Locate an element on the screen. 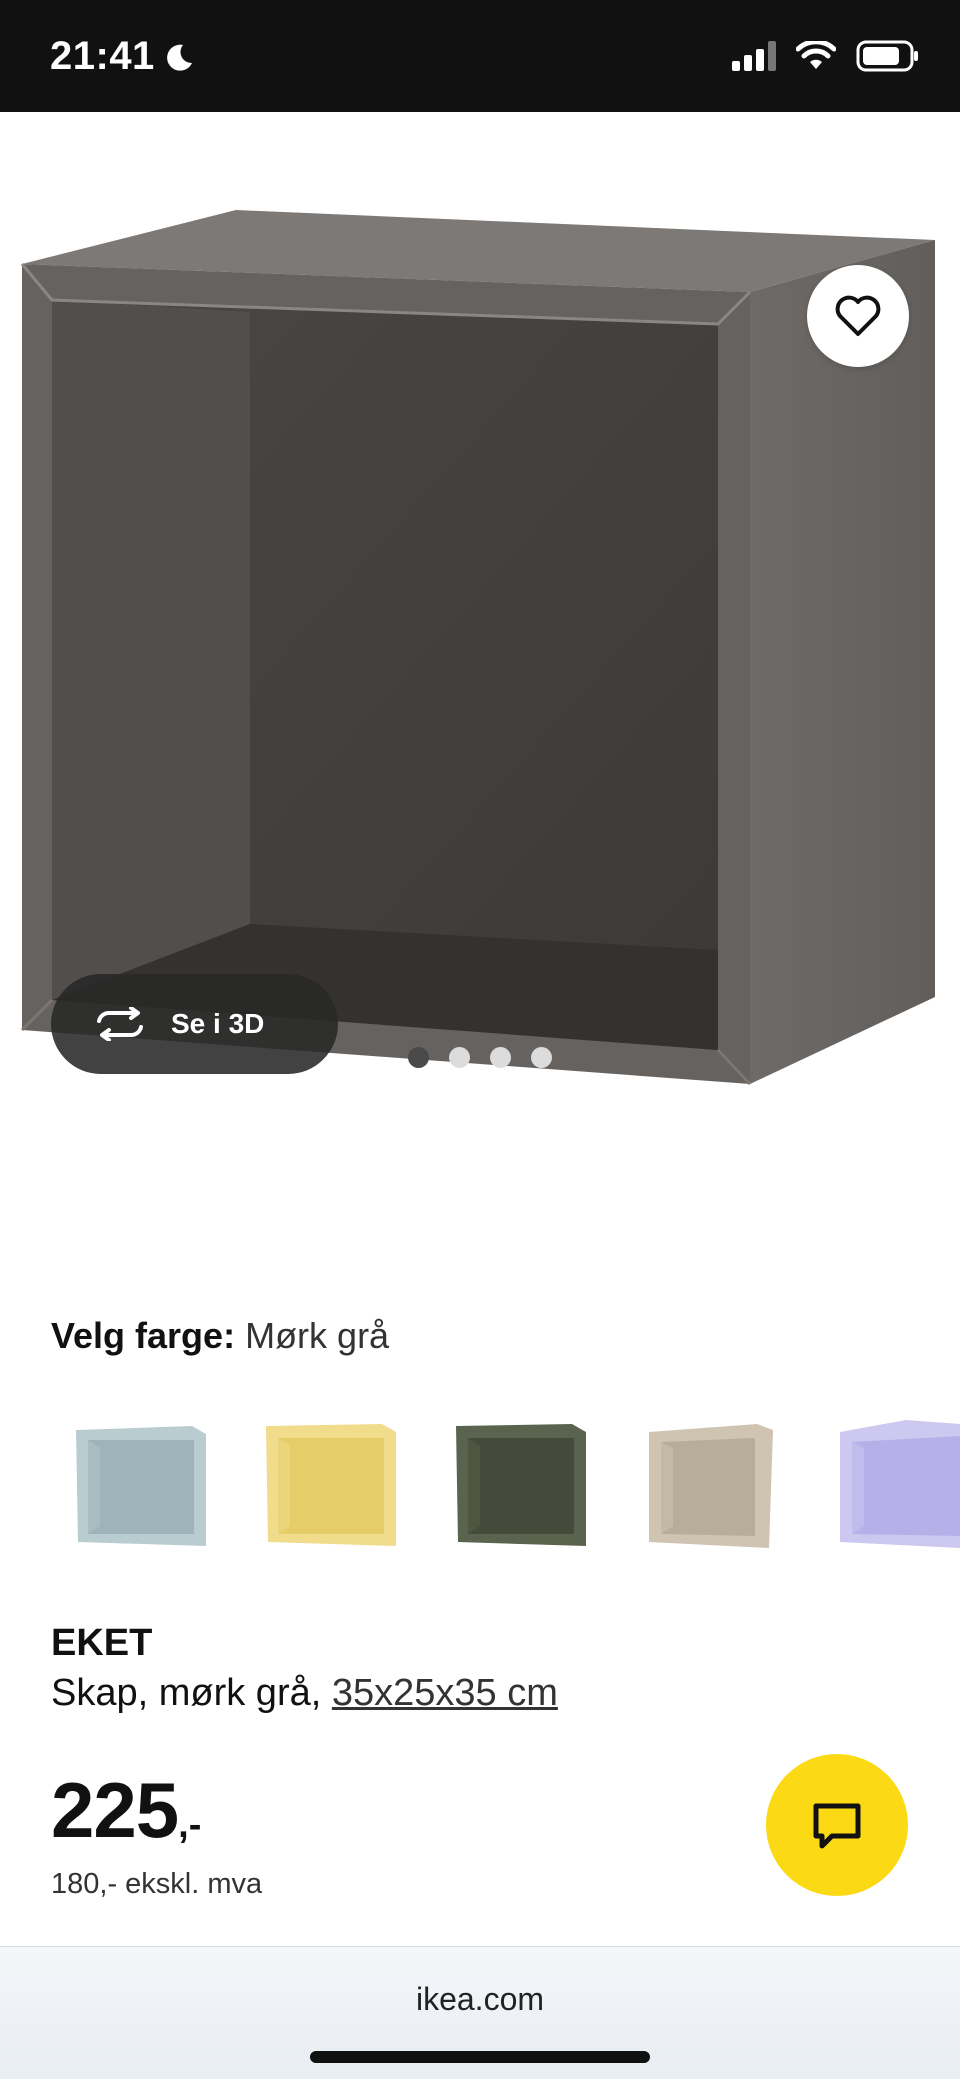 The image size is (960, 2079). home-indicator is located at coordinates (480, 2057).